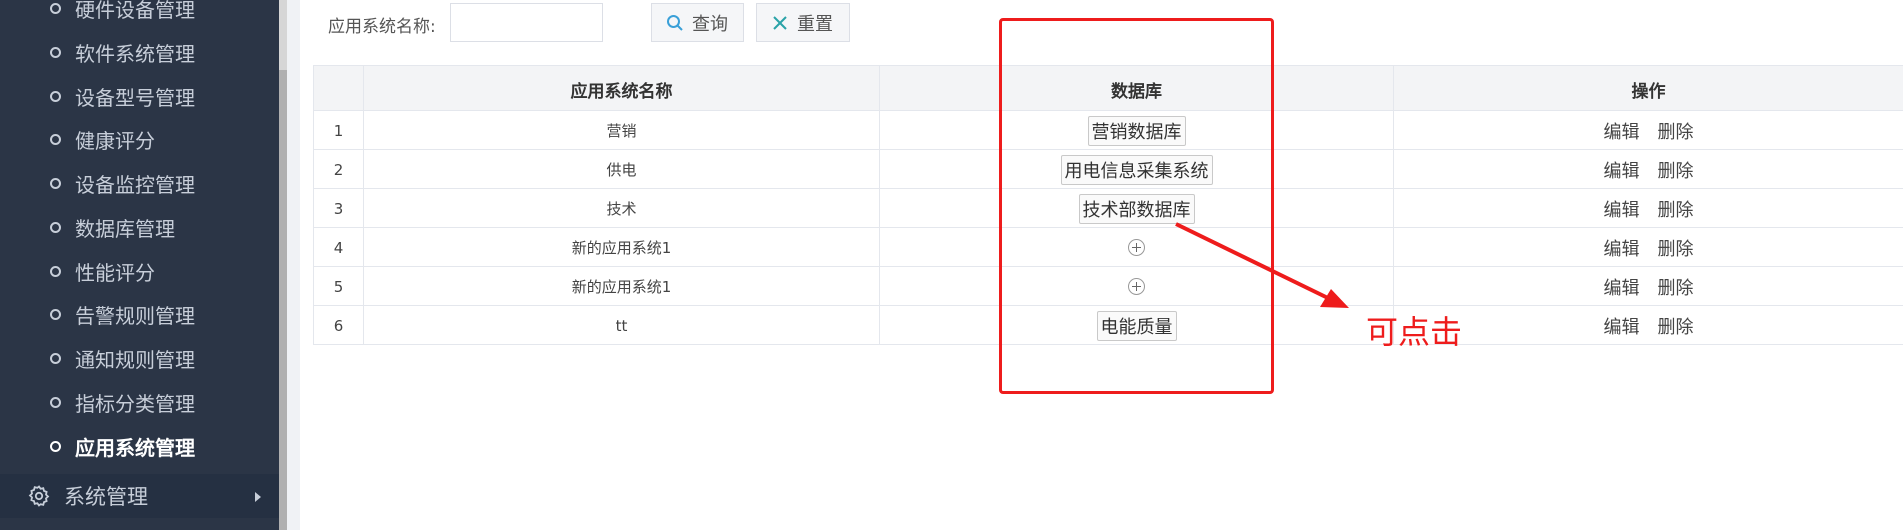 This screenshot has height=530, width=1903. What do you see at coordinates (1262, 265) in the screenshot?
I see `annotation-arrow-icon` at bounding box center [1262, 265].